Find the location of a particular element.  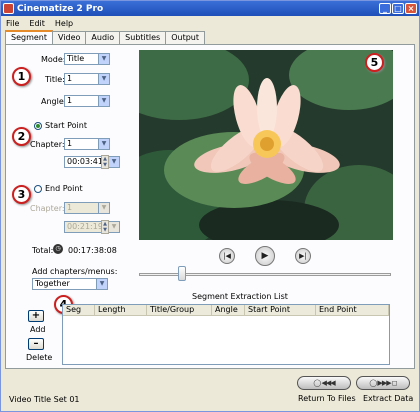

mode-label: Mode: is located at coordinates (53, 59).